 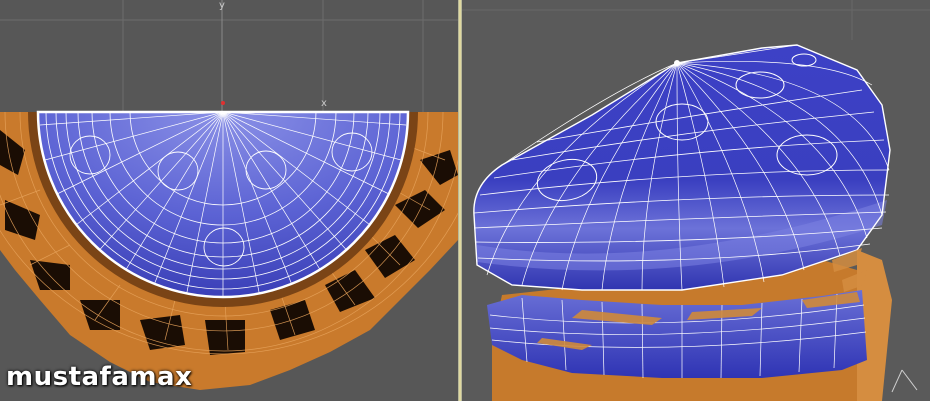 What do you see at coordinates (223, 103) in the screenshot?
I see `pivot-marker` at bounding box center [223, 103].